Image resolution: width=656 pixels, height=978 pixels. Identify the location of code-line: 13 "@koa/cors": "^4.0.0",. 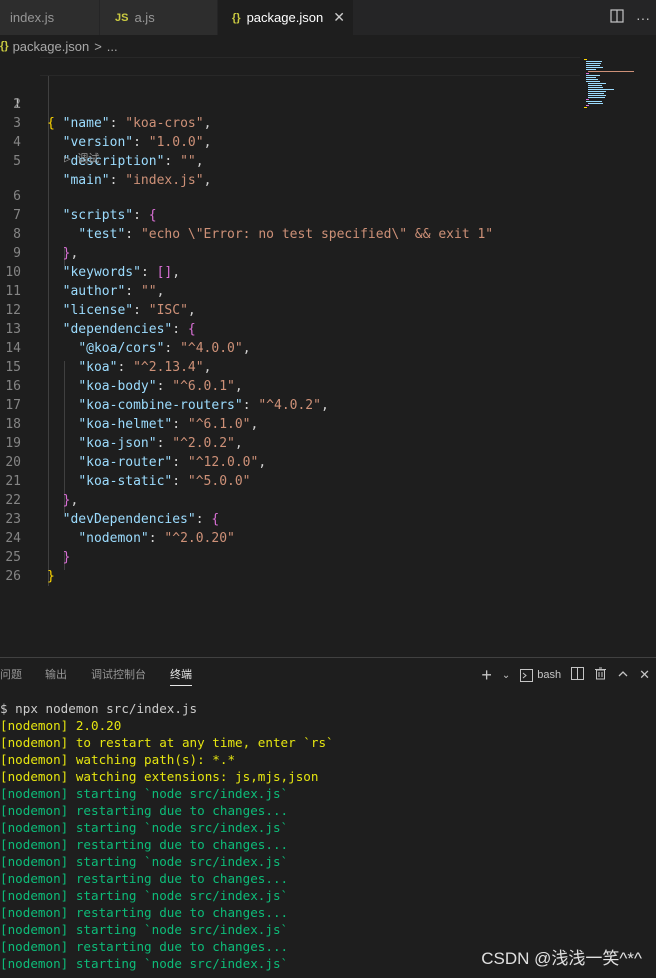
(328, 328).